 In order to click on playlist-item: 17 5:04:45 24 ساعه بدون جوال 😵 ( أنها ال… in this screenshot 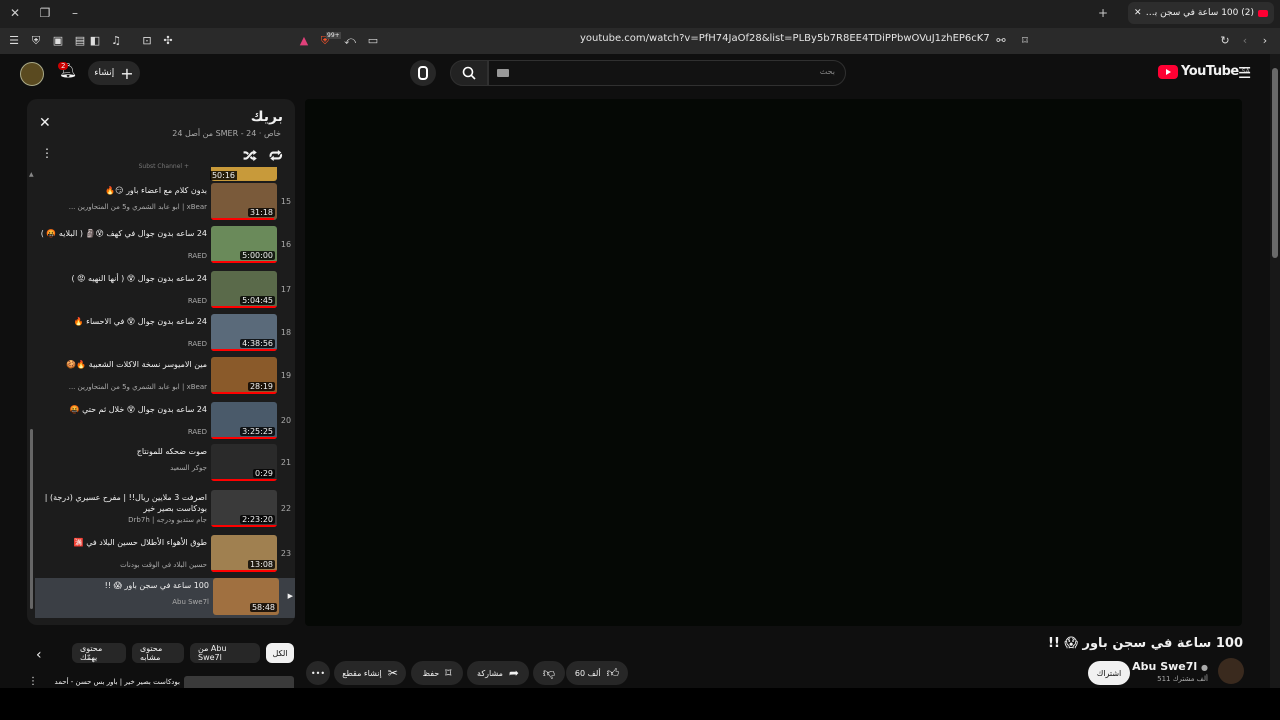, I will do `click(164, 292)`.